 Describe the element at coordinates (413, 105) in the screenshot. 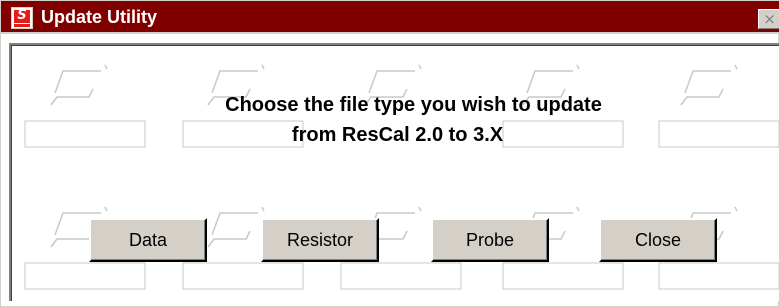

I see `instruction-line-1: Choose the file type you wish to update` at that location.